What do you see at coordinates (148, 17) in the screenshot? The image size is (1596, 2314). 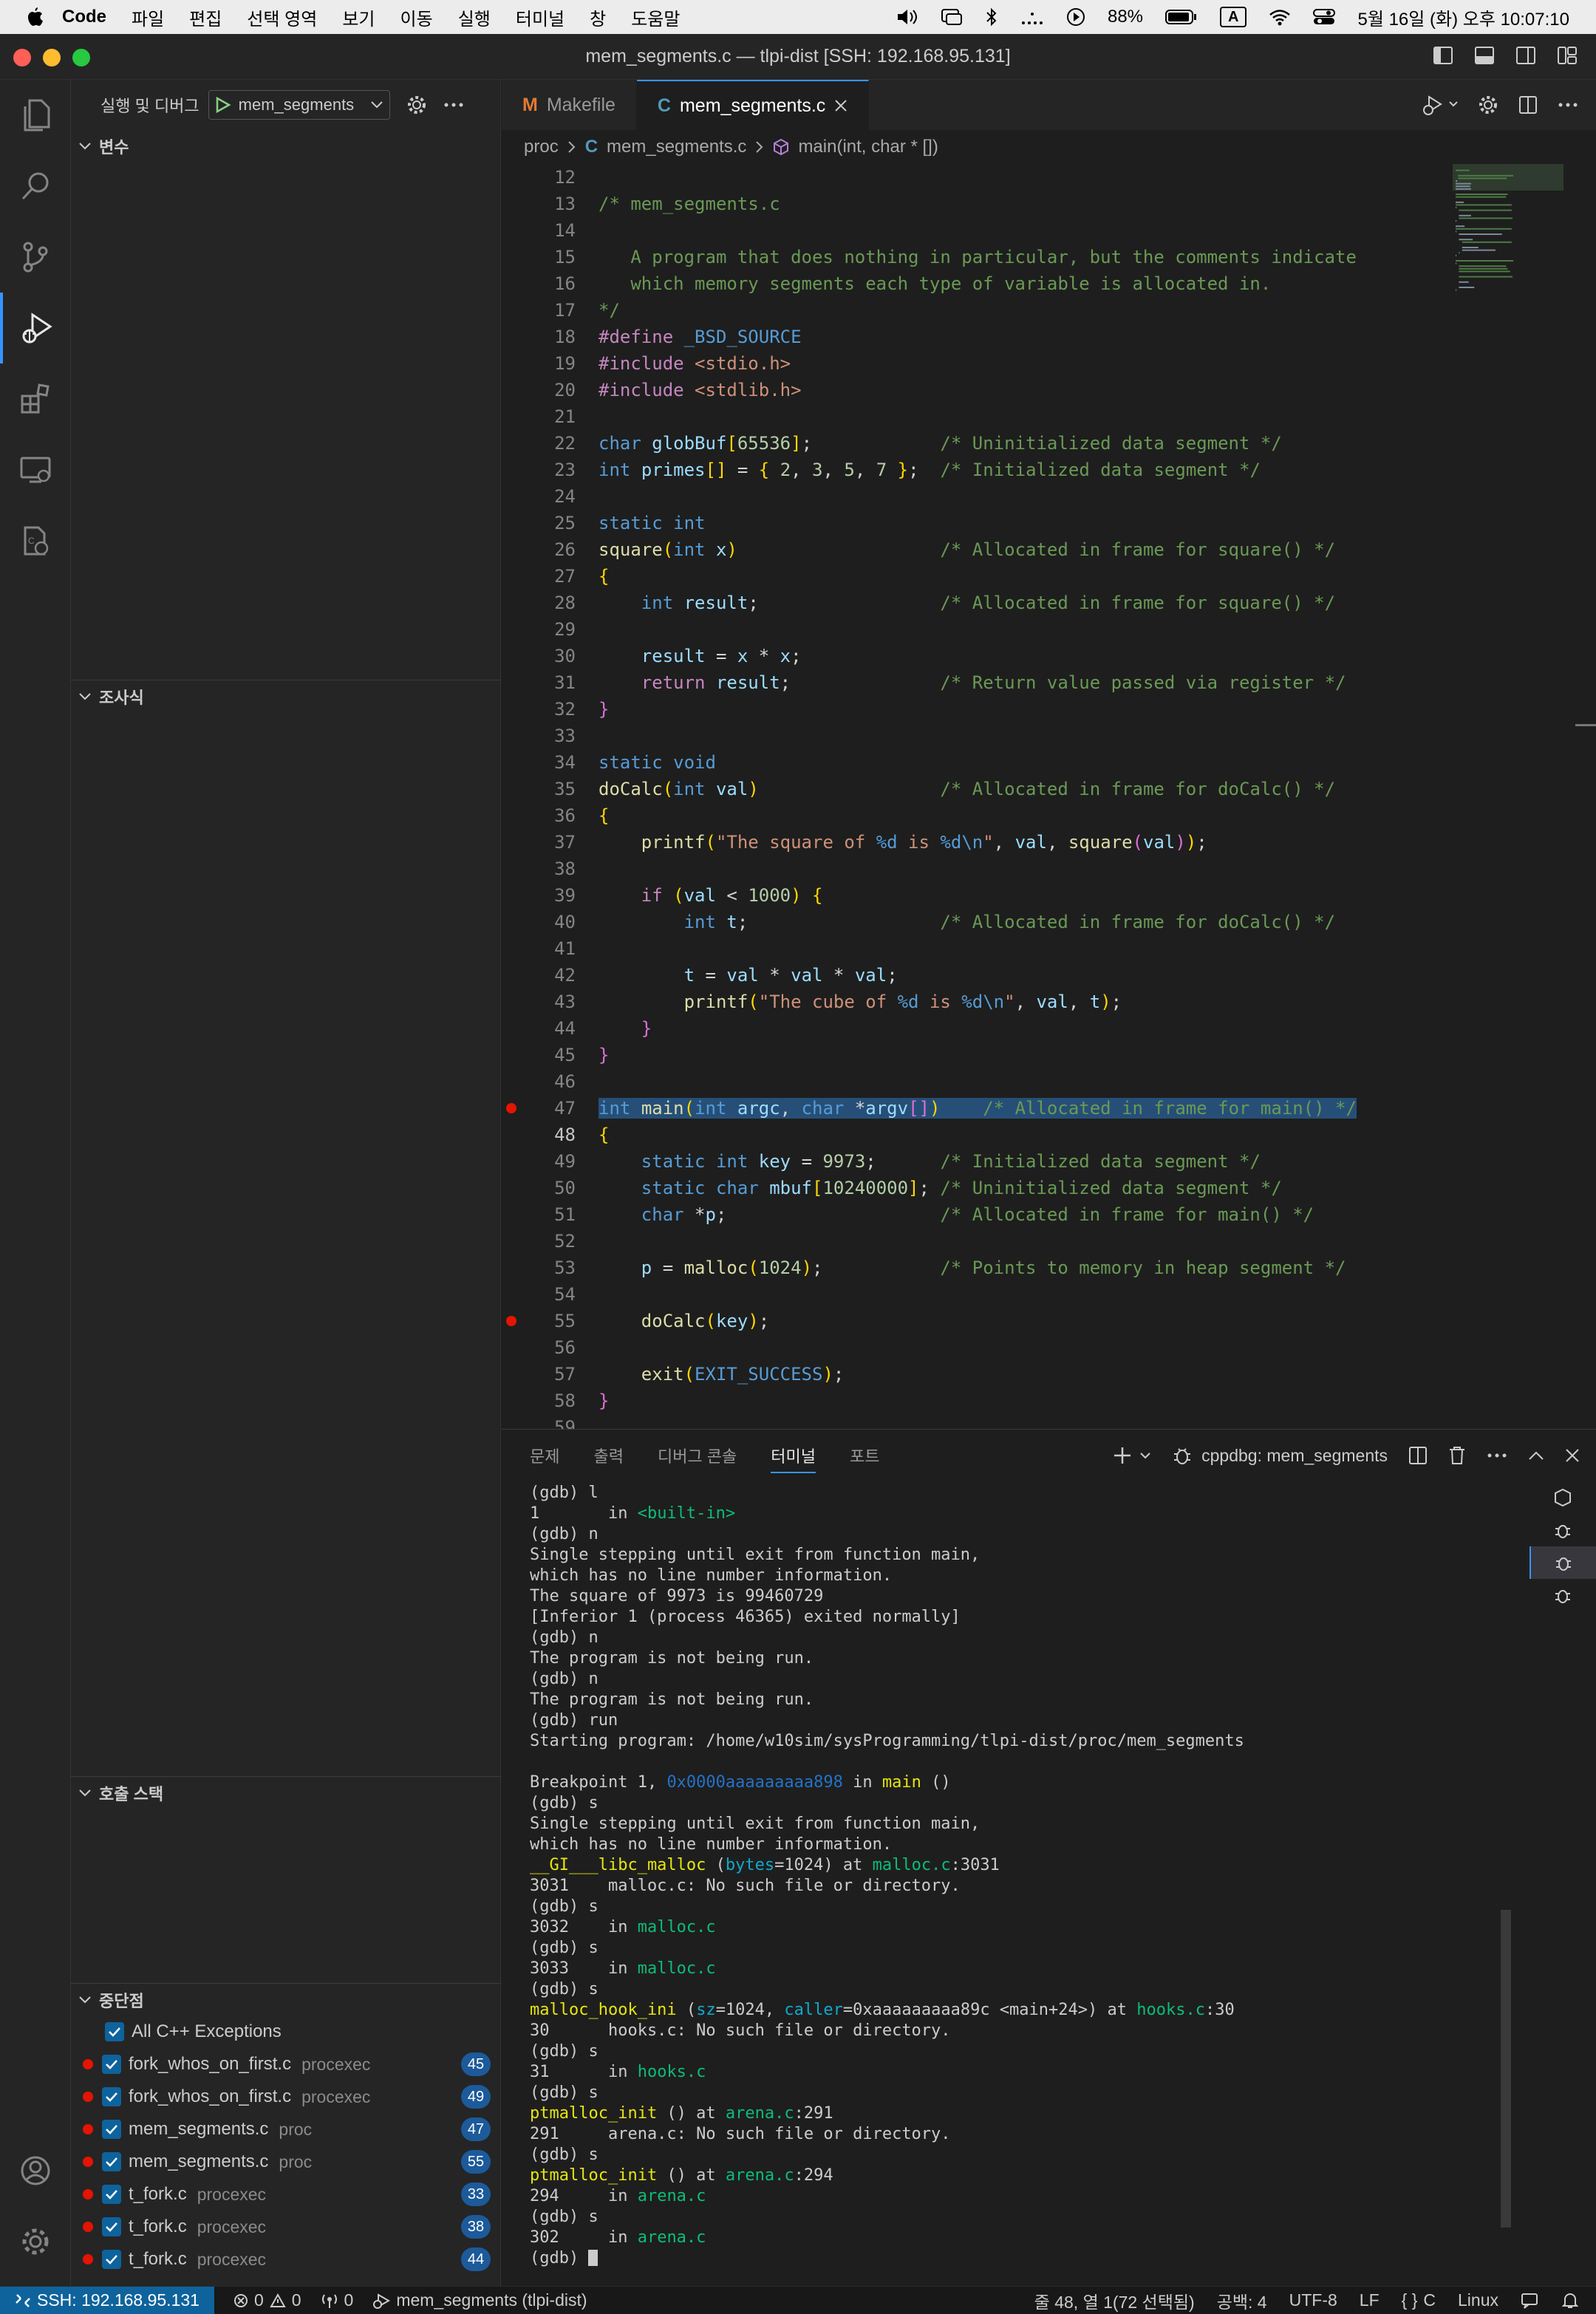 I see `menu-file: 파일` at bounding box center [148, 17].